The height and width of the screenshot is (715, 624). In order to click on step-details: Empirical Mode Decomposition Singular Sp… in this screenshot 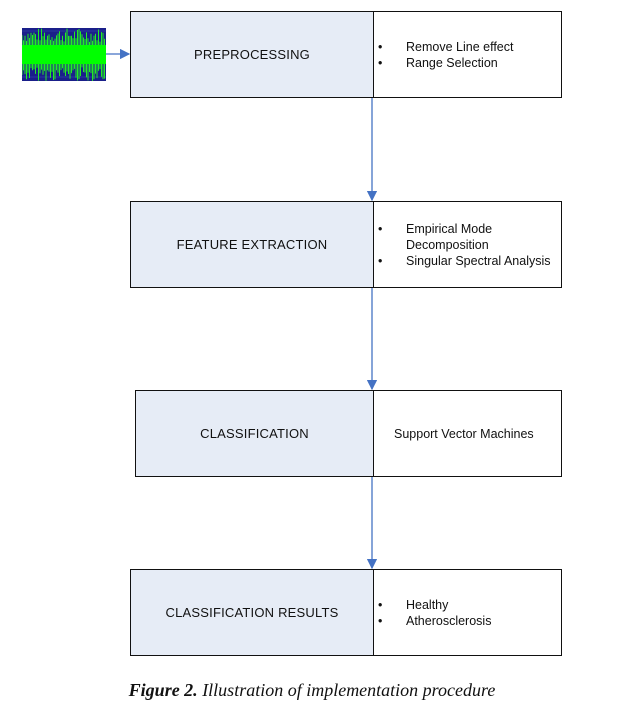, I will do `click(467, 245)`.